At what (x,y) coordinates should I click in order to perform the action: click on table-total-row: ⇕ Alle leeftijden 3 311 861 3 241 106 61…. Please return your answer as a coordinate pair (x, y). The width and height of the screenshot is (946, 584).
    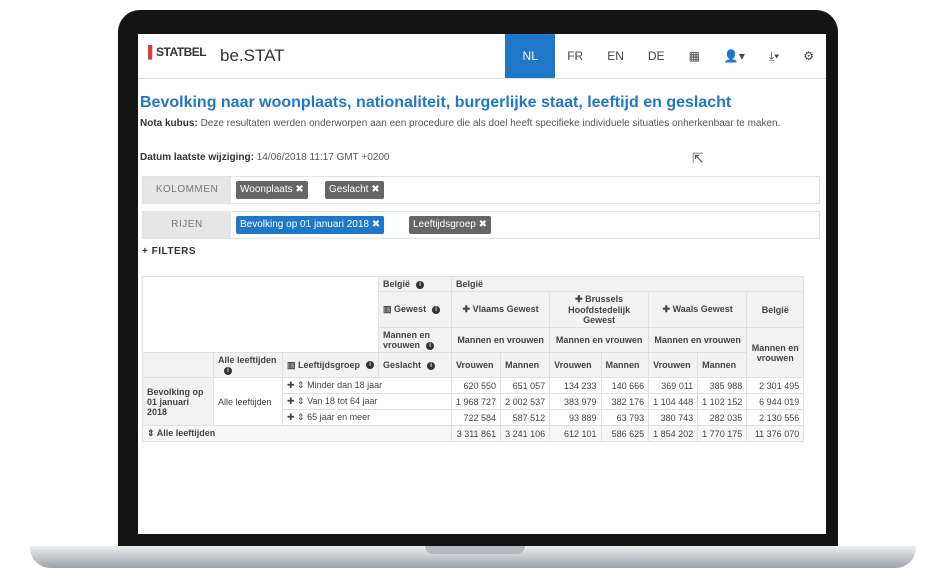
    Looking at the image, I should click on (473, 433).